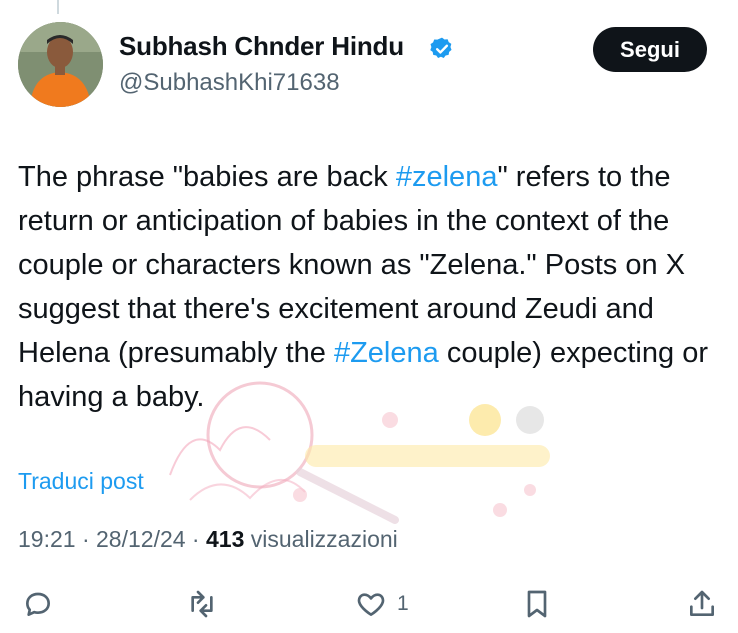 The image size is (738, 633). I want to click on heart-icon, so click(371, 604).